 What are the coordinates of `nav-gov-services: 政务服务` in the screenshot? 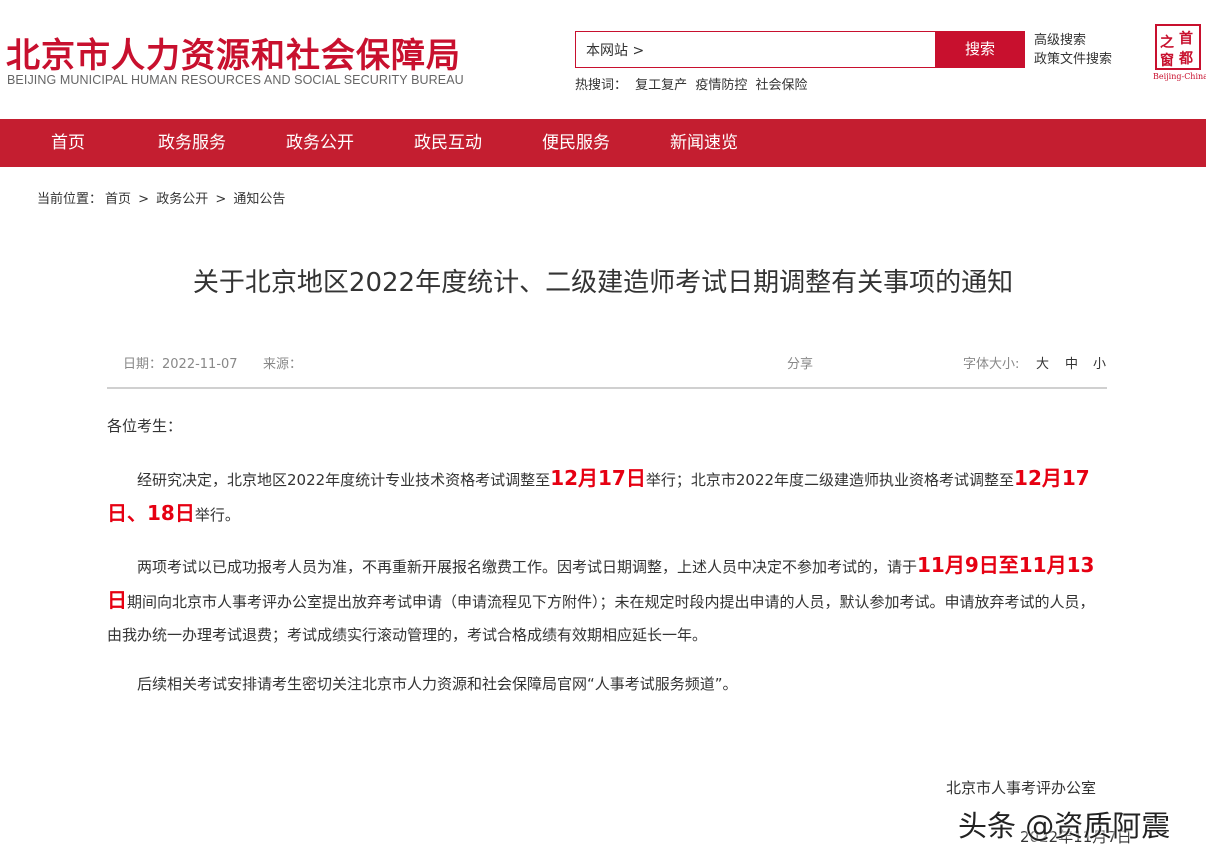 It's located at (192, 143).